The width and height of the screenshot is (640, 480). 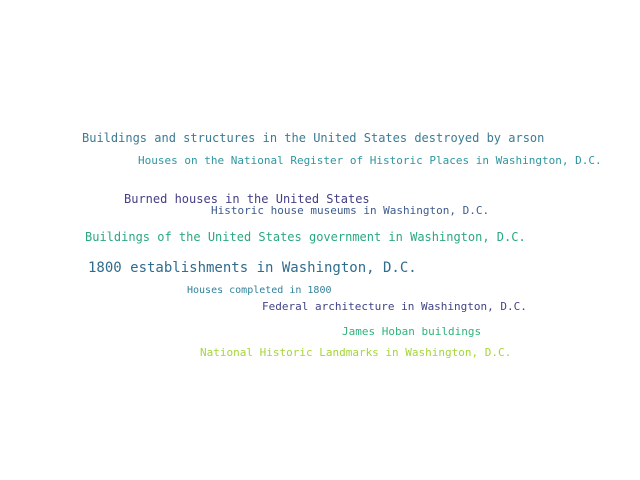 What do you see at coordinates (412, 331) in the screenshot?
I see `word-cloud-phrase: James Hoban buildings` at bounding box center [412, 331].